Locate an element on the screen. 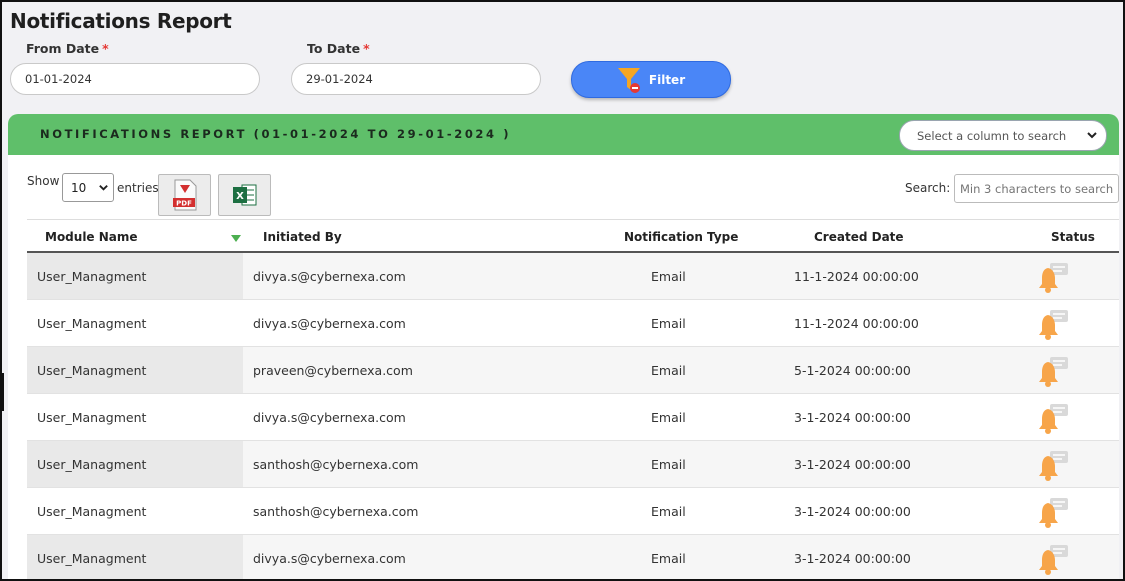 Image resolution: width=1125 pixels, height=581 pixels. th-status: Status is located at coordinates (1073, 237).